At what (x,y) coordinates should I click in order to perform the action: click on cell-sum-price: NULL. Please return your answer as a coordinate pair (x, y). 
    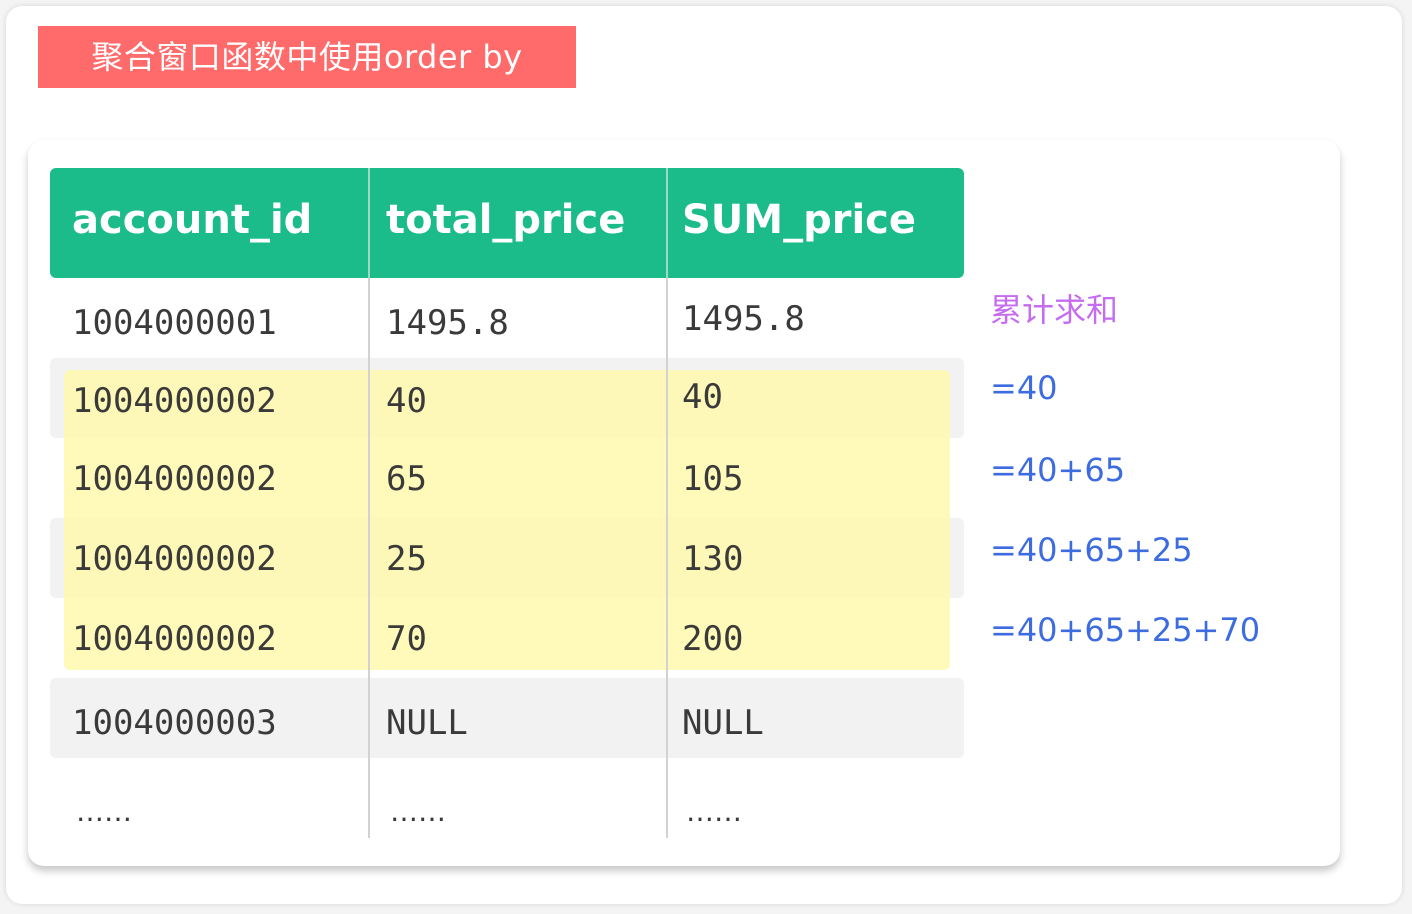
    Looking at the image, I should click on (723, 723).